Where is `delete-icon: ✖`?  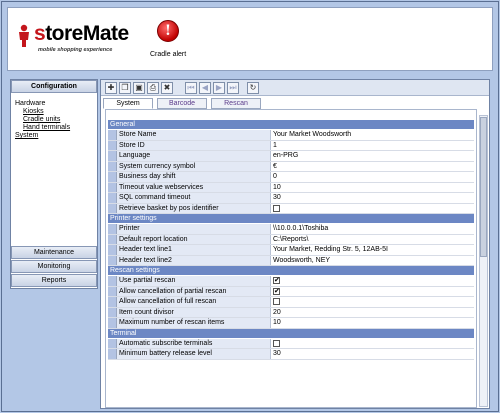
delete-icon: ✖ is located at coordinates (167, 88).